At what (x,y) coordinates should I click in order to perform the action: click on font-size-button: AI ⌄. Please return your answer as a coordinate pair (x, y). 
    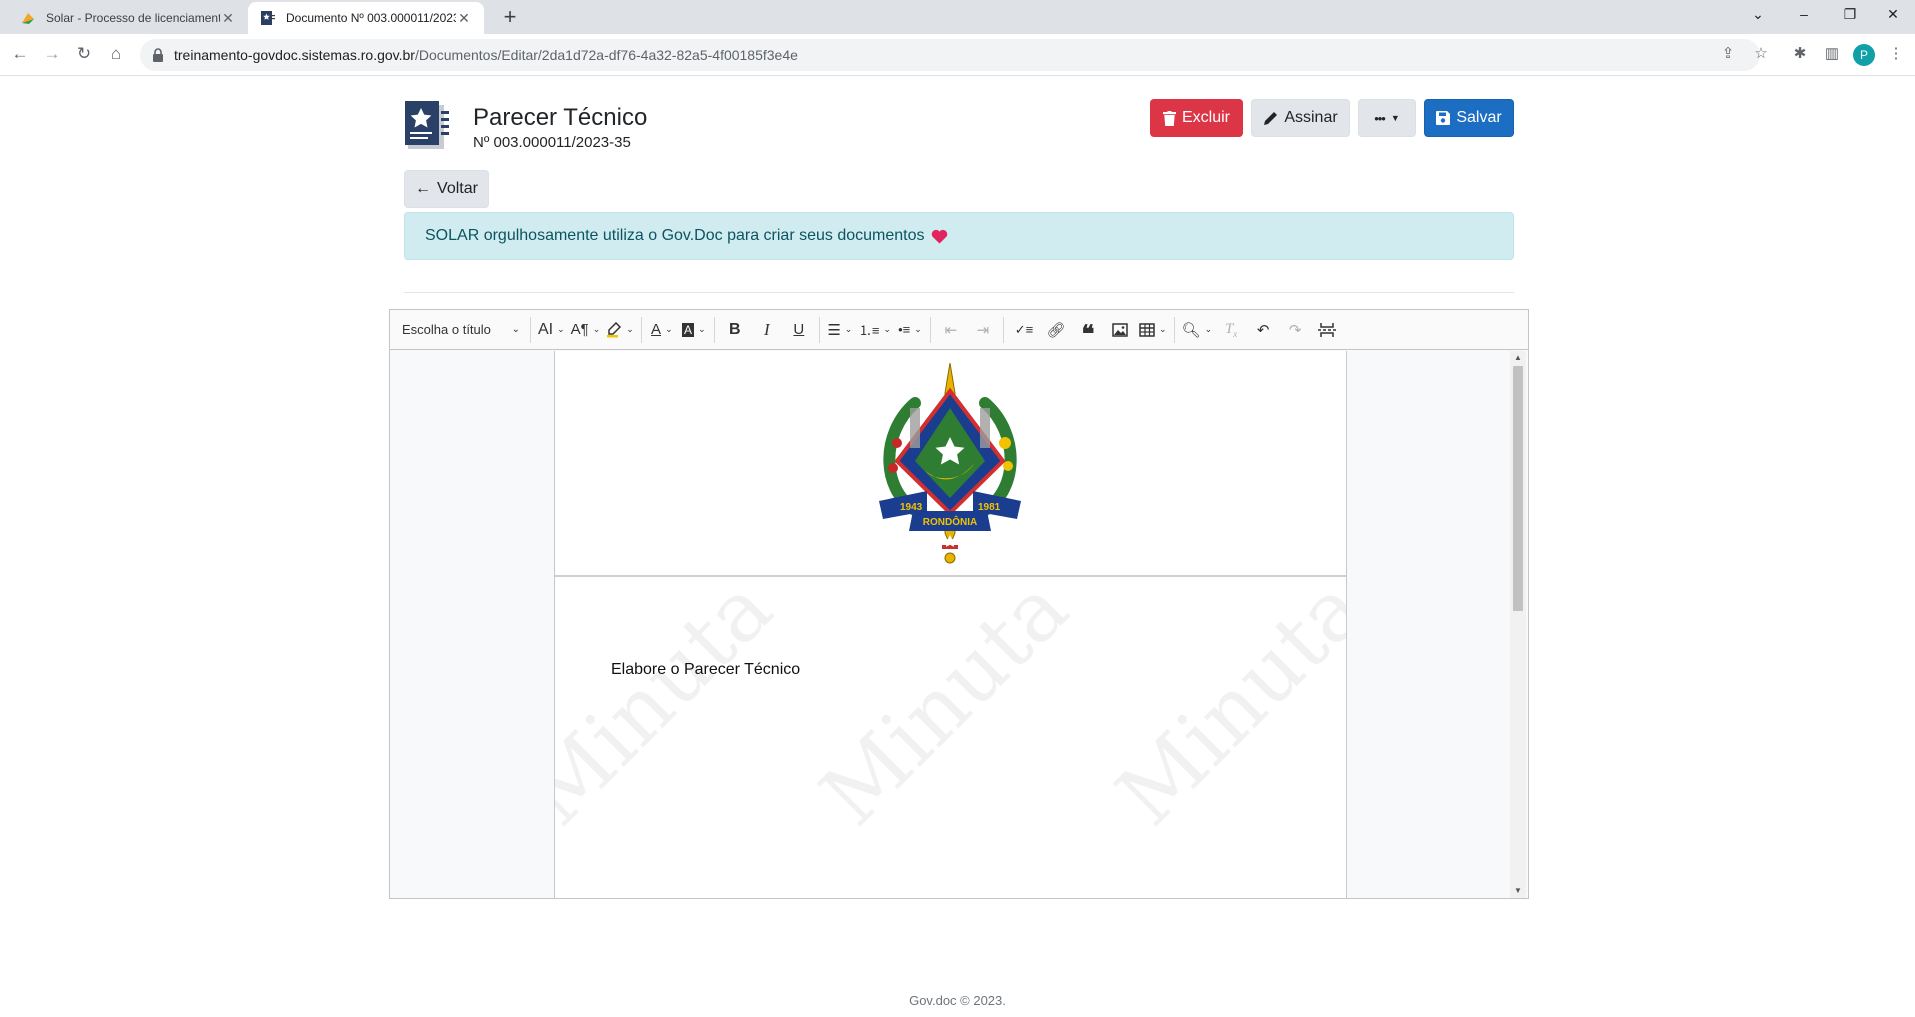
    Looking at the image, I should click on (551, 330).